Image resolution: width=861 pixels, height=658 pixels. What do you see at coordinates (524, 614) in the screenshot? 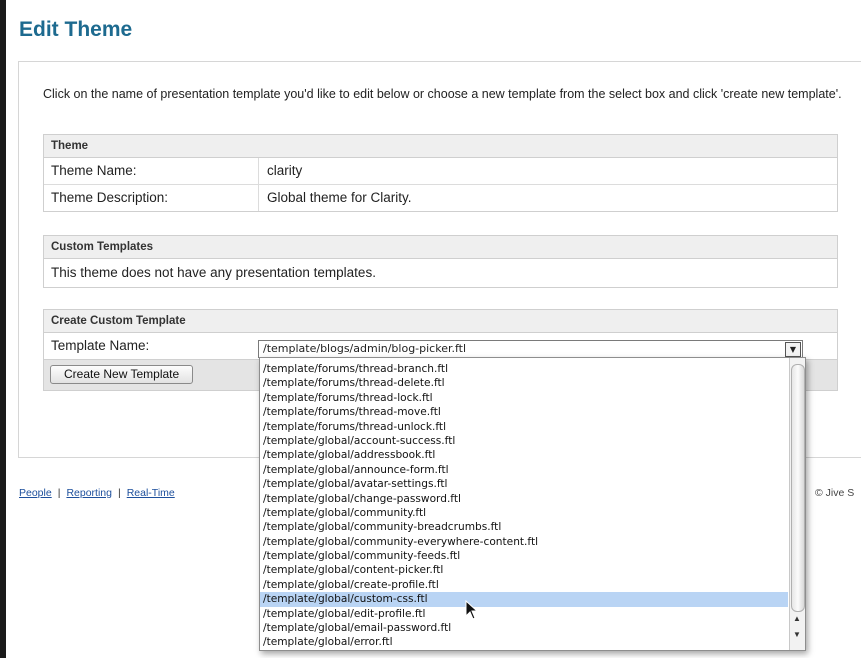
I see `dropdown-option: /template/global/edit-profile.ftl` at bounding box center [524, 614].